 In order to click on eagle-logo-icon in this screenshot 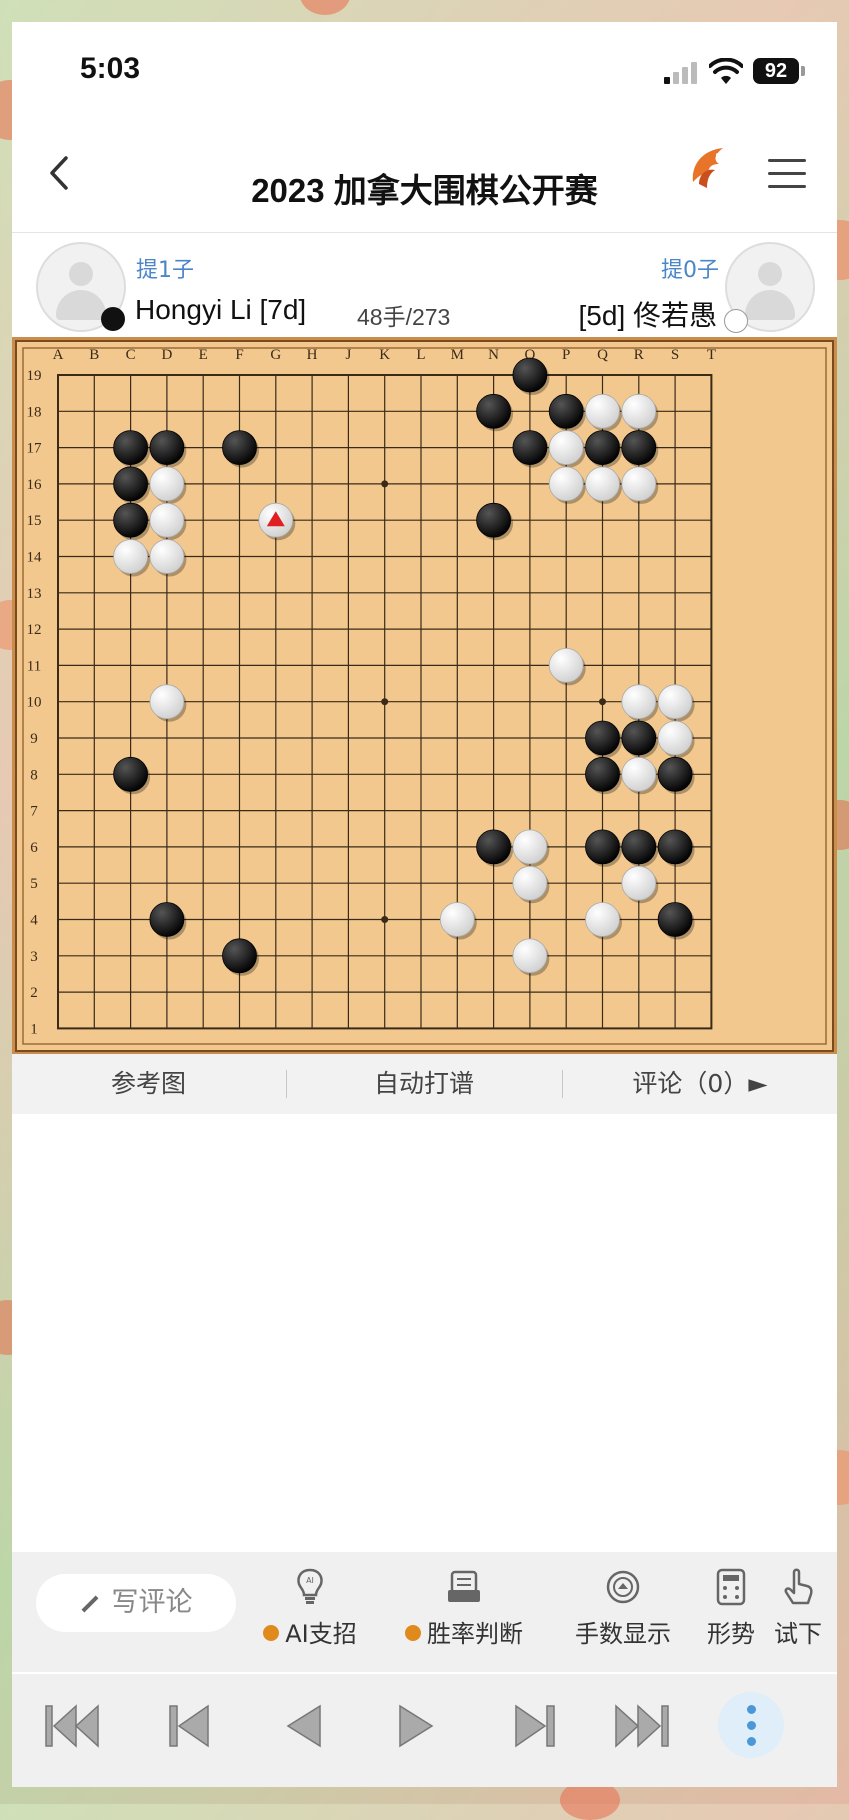, I will do `click(709, 167)`.